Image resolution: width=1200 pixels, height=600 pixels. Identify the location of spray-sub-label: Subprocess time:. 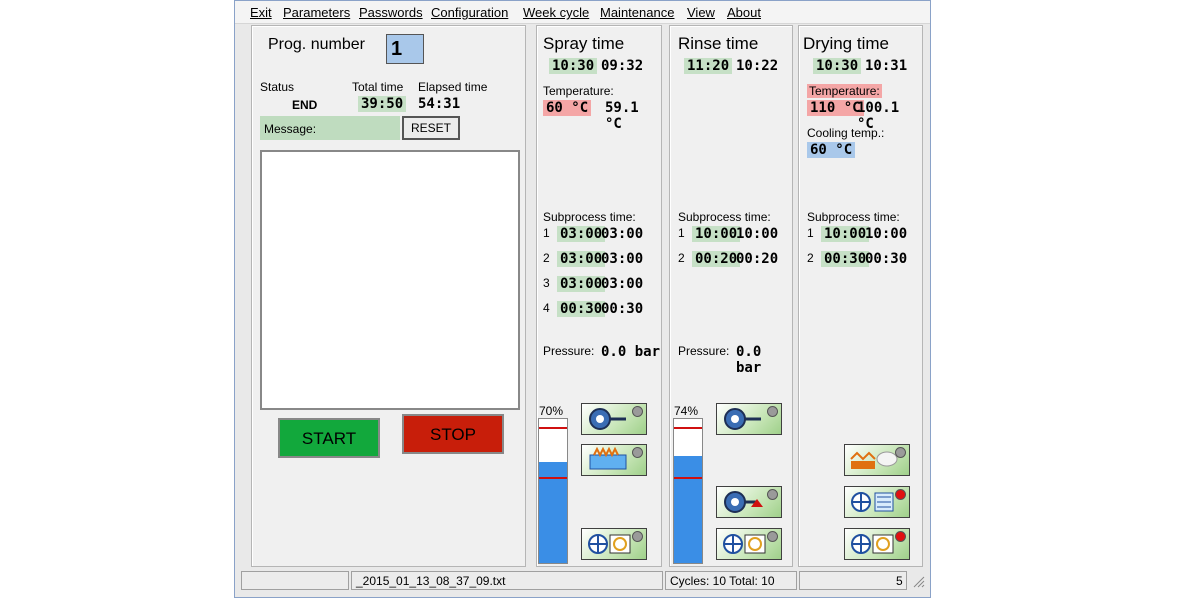
(589, 217).